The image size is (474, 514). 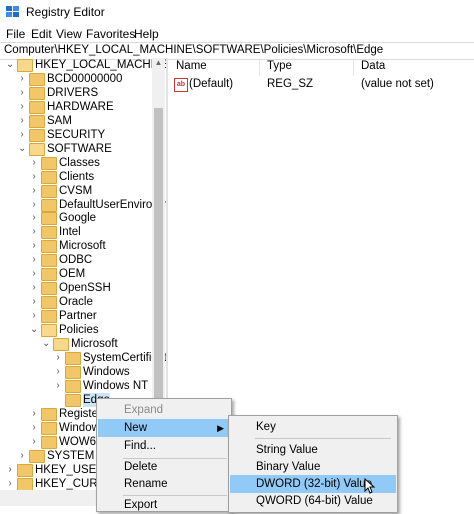 I want to click on tree-item: › Partner, so click(x=83, y=316).